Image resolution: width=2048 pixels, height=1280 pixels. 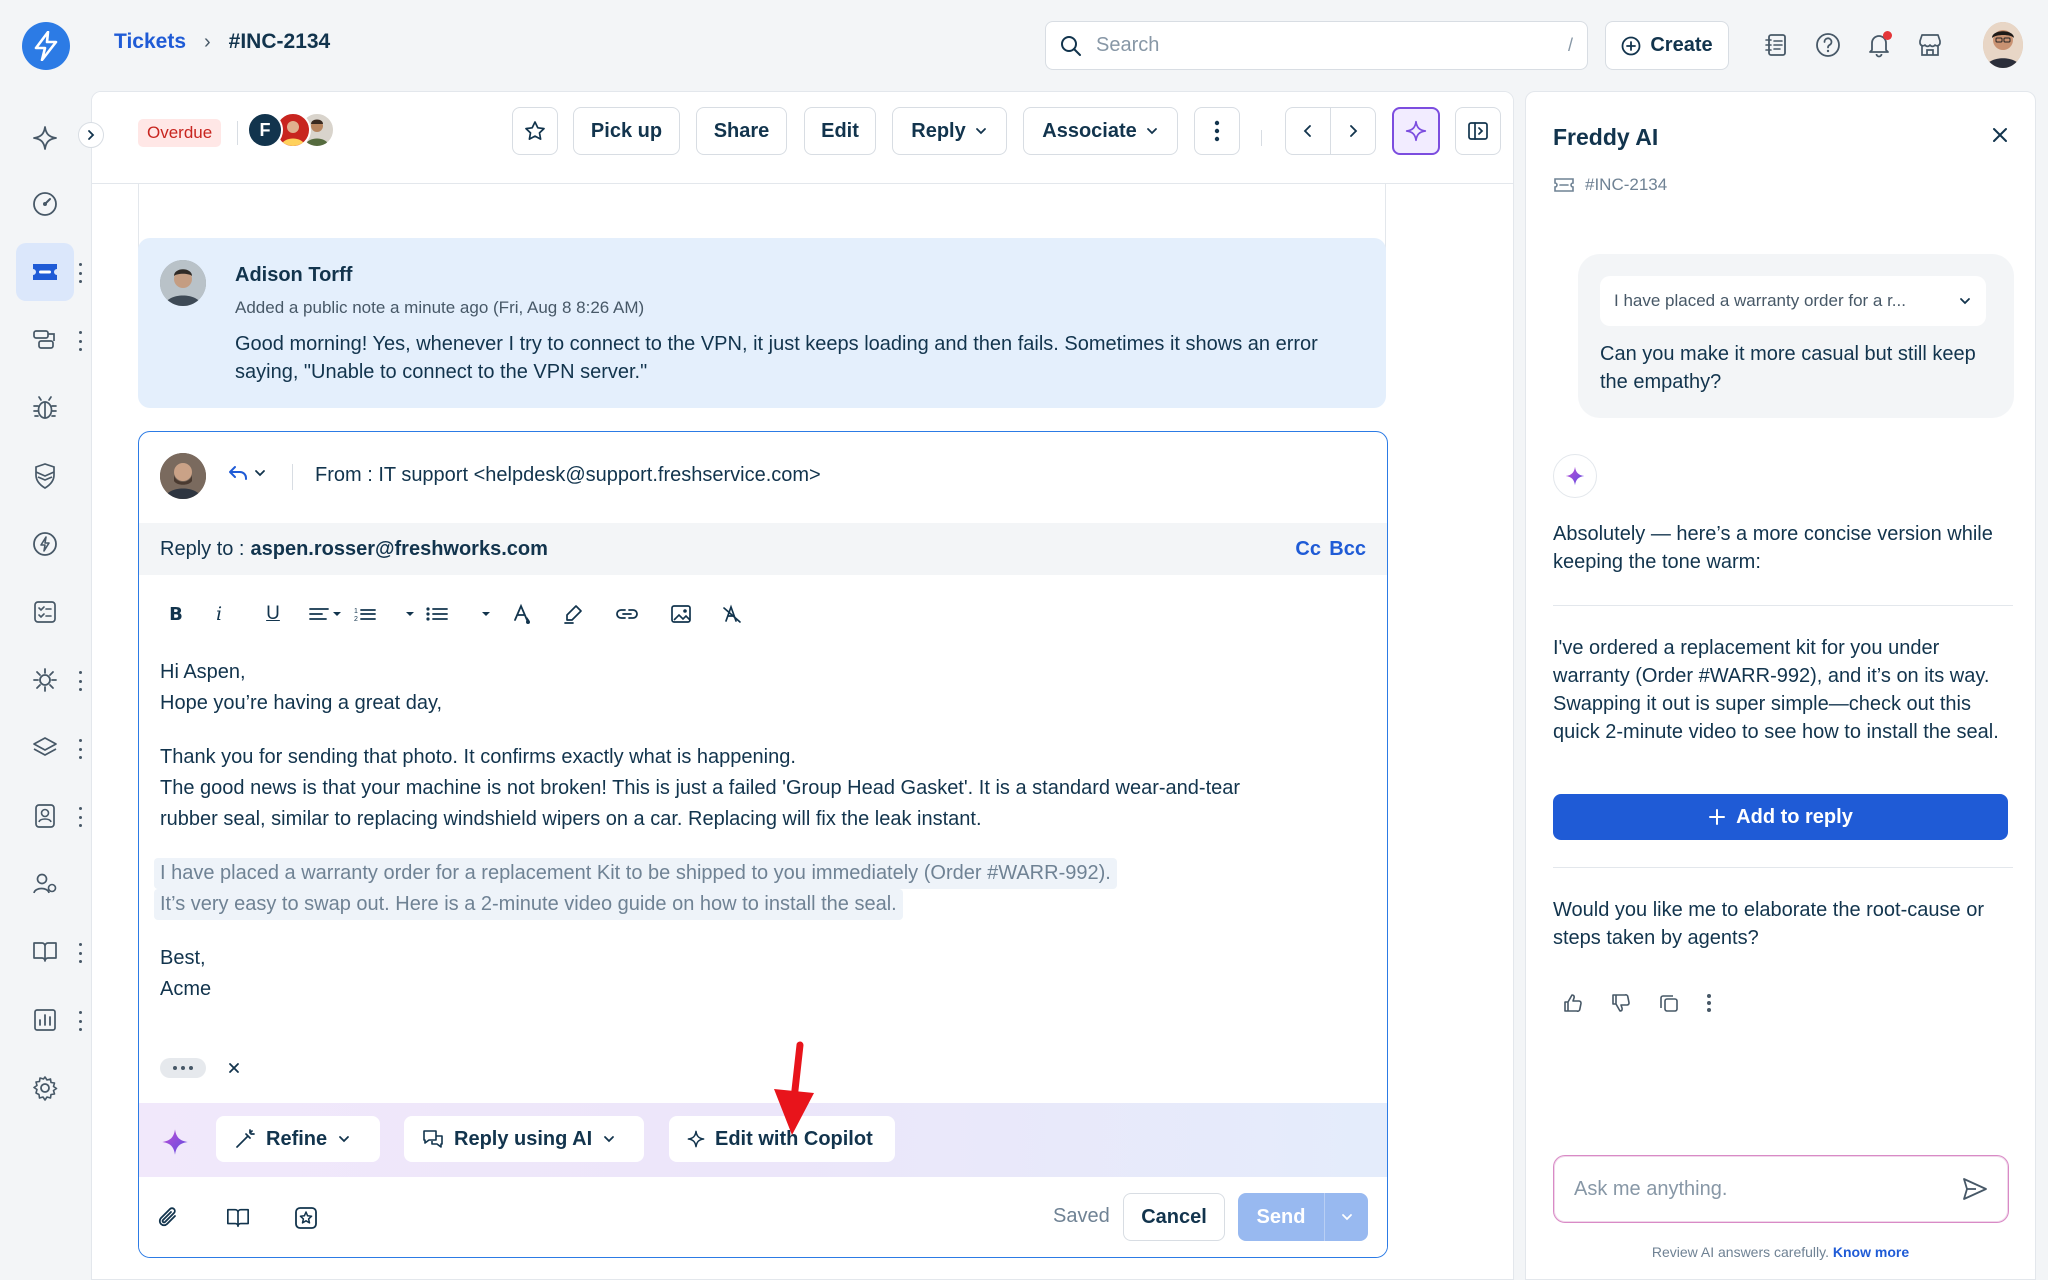 I want to click on reply-to-address: aspen.rosser@freshworks.com, so click(x=398, y=549).